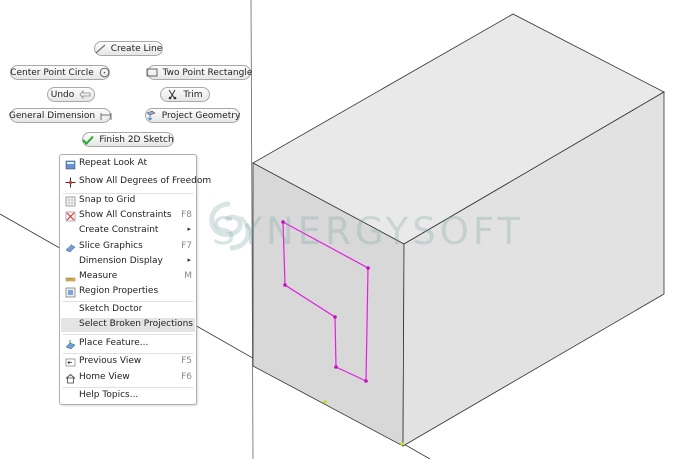 The height and width of the screenshot is (459, 686). Describe the element at coordinates (104, 377) in the screenshot. I see `menu-item-label: Home View` at that location.